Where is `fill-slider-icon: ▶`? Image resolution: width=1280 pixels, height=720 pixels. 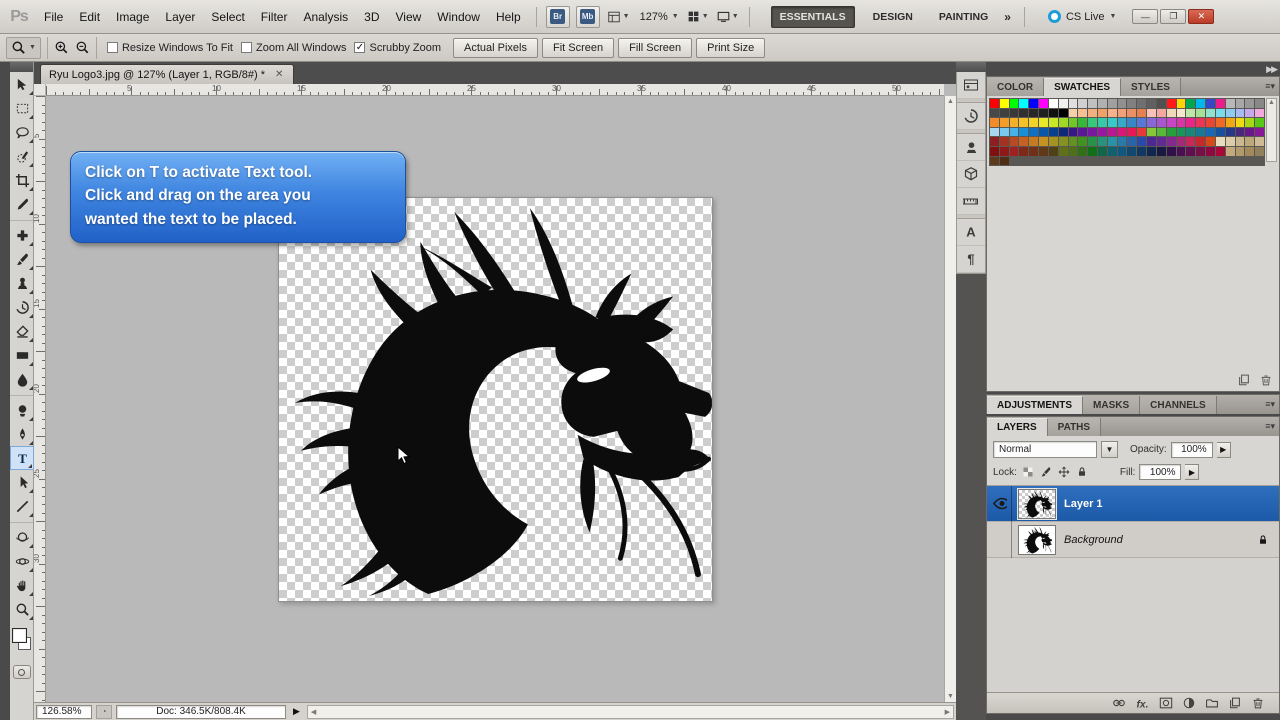 fill-slider-icon: ▶ is located at coordinates (1192, 472).